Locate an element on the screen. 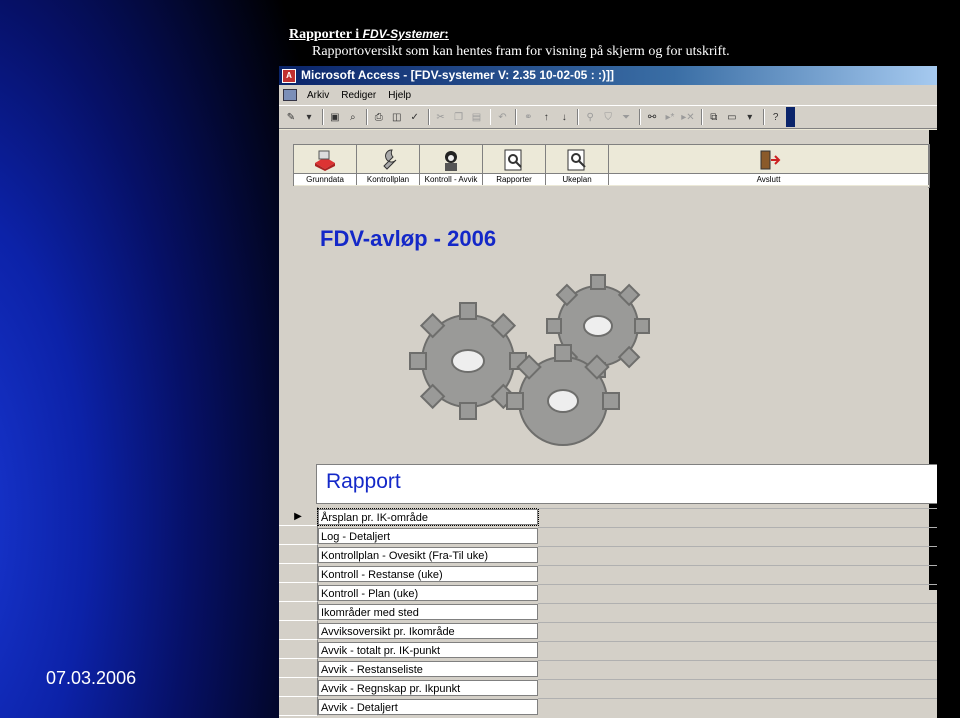 This screenshot has width=960, height=718. report-name-cell: Årsplan pr. IK-område is located at coordinates (428, 516).